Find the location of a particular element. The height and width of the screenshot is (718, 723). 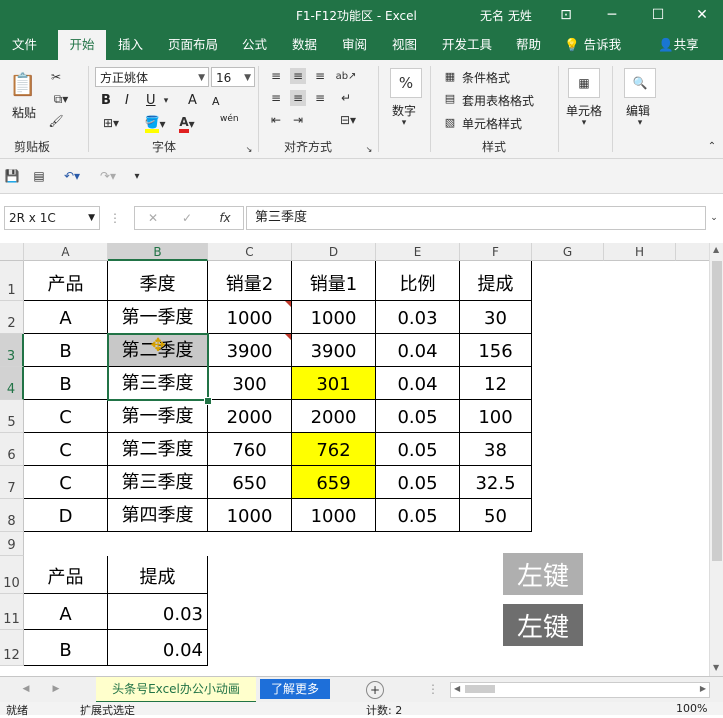

enter-icon: ✓ is located at coordinates (187, 218).